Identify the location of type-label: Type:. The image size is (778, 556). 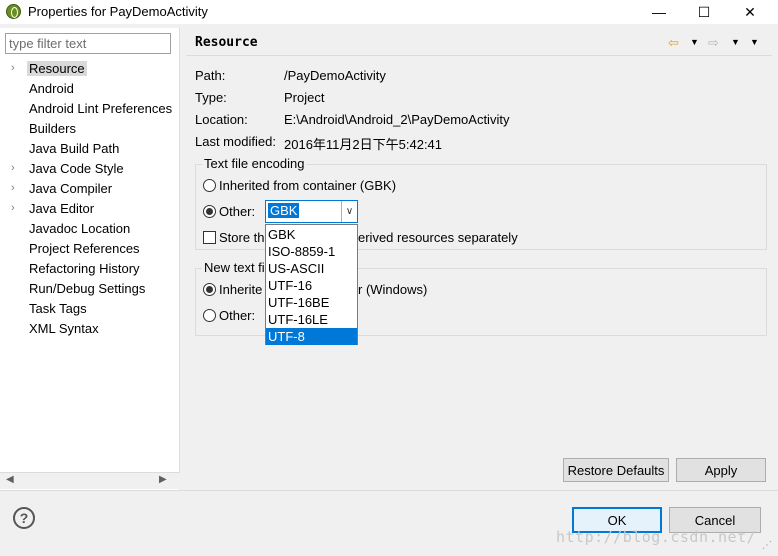
(211, 97).